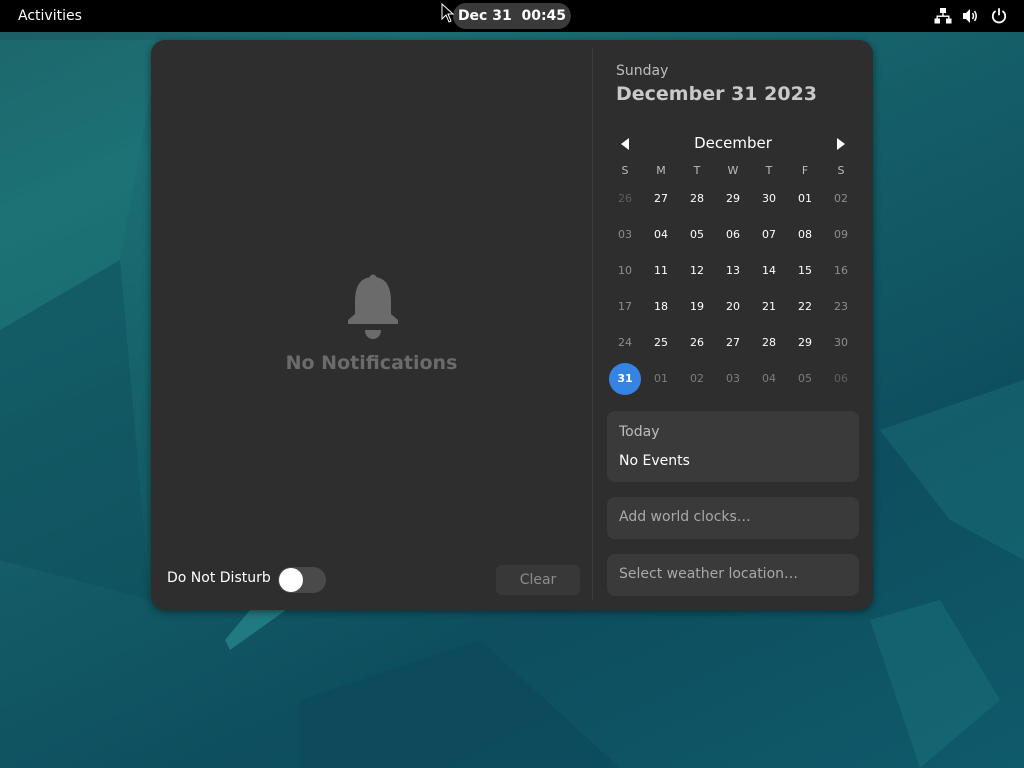 The image size is (1024, 768). What do you see at coordinates (805, 235) in the screenshot?
I see `calendar-day: 08` at bounding box center [805, 235].